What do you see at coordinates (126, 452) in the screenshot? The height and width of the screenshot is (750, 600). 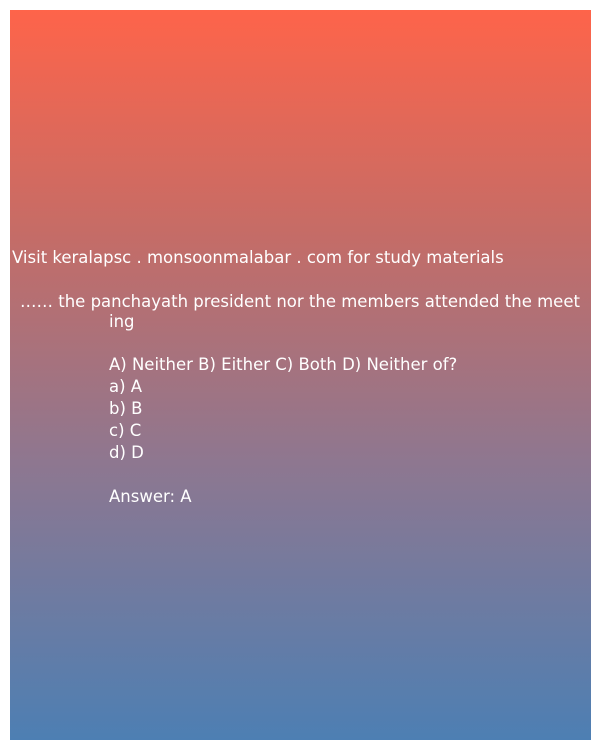 I see `option-d: d) D` at bounding box center [126, 452].